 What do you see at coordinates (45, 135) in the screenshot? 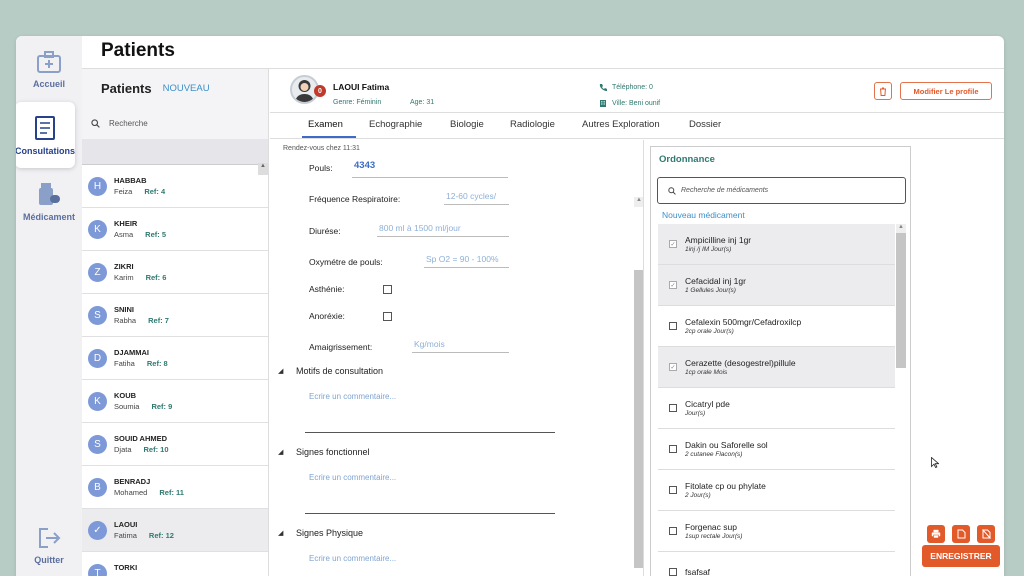
I see `nav-consultations: Consultations` at bounding box center [45, 135].